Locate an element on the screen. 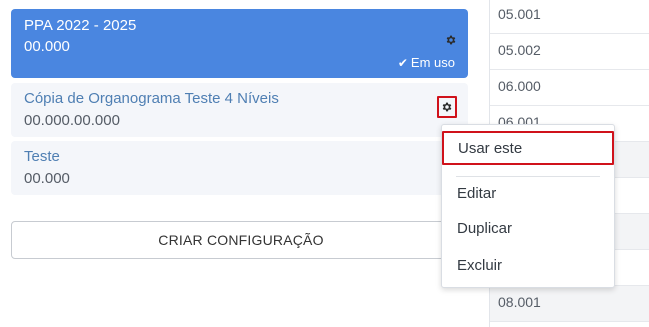  config-title: Teste is located at coordinates (42, 156).